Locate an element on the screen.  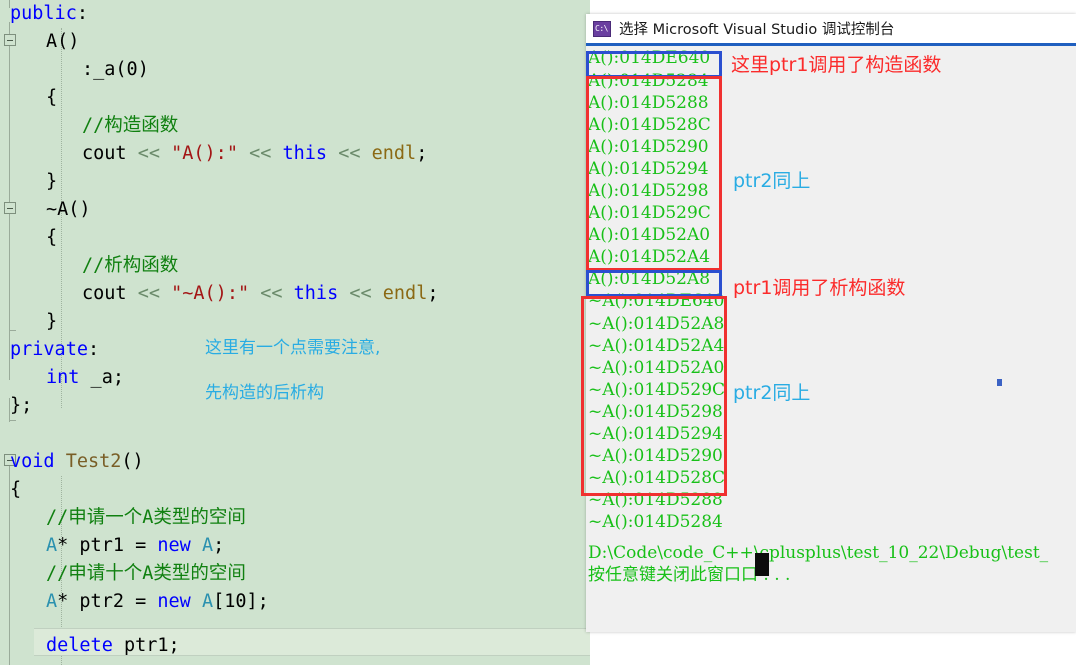
highlight-box-ctor-ptr1 is located at coordinates (654, 64).